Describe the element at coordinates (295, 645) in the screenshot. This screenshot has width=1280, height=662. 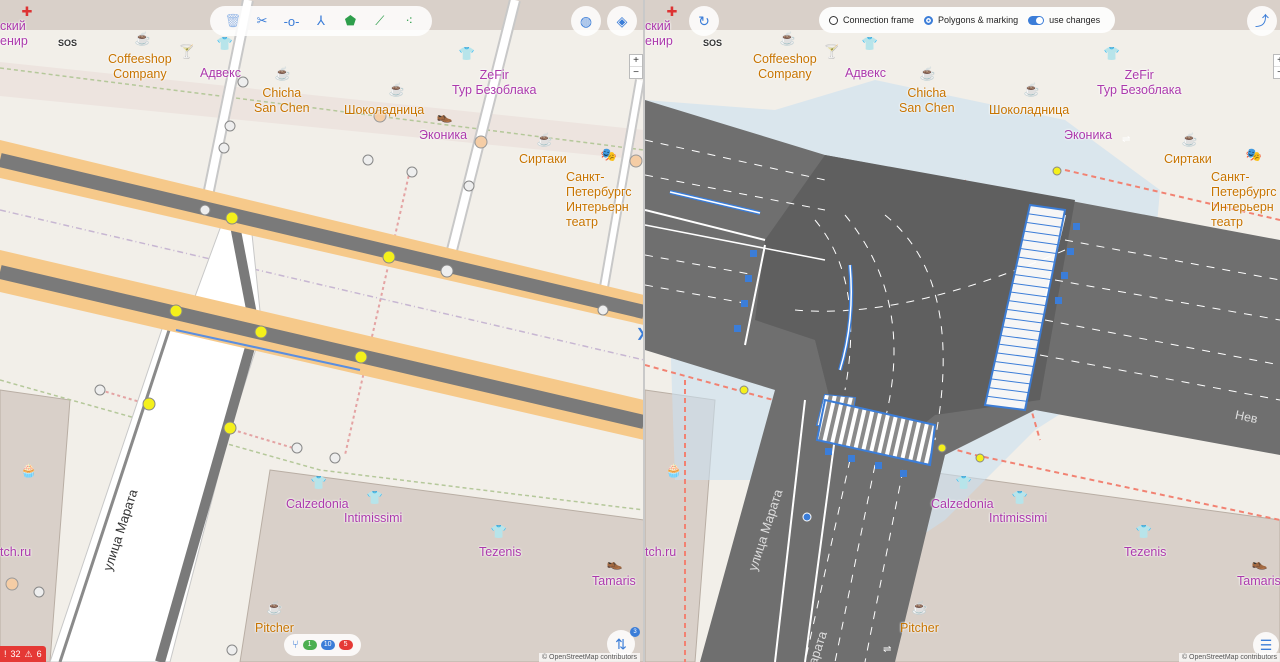
I see `fork-icon: ⑂` at that location.